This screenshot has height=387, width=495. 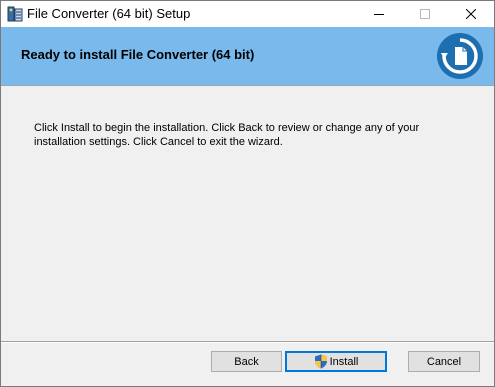 I want to click on cancel-button-label: Cancel, so click(x=444, y=361).